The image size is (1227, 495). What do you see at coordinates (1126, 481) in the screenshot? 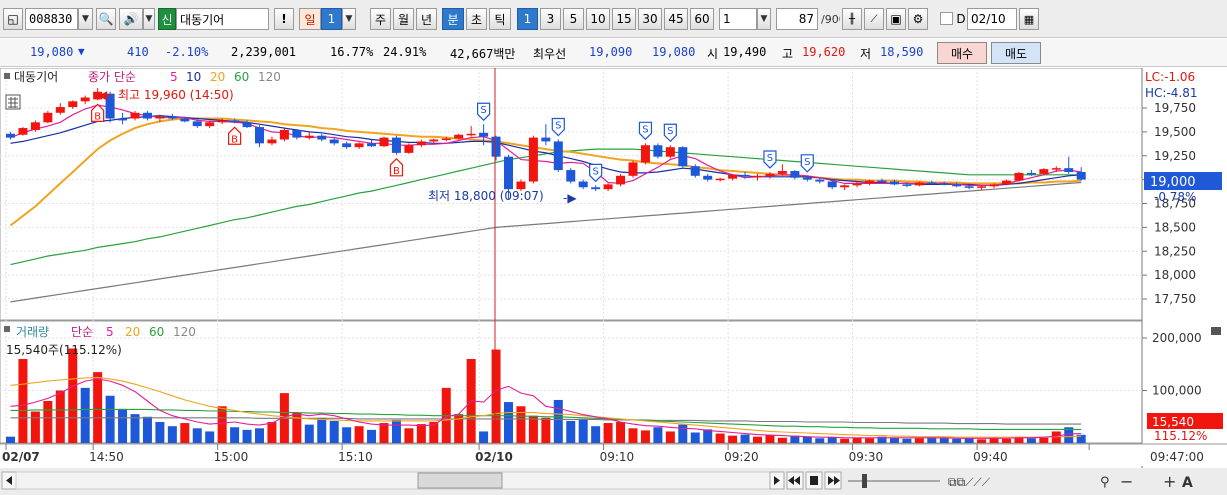
I see `zoom-out-icon: −` at bounding box center [1126, 481].